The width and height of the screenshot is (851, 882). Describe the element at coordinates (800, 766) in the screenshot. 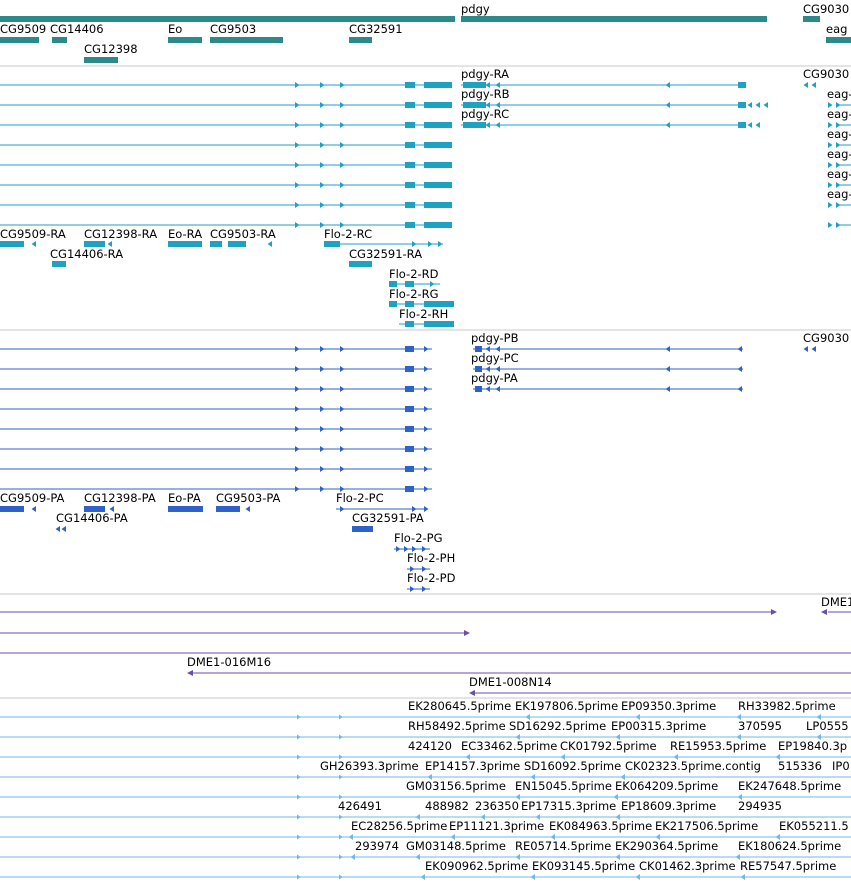

I see `feature-label: 515336` at that location.